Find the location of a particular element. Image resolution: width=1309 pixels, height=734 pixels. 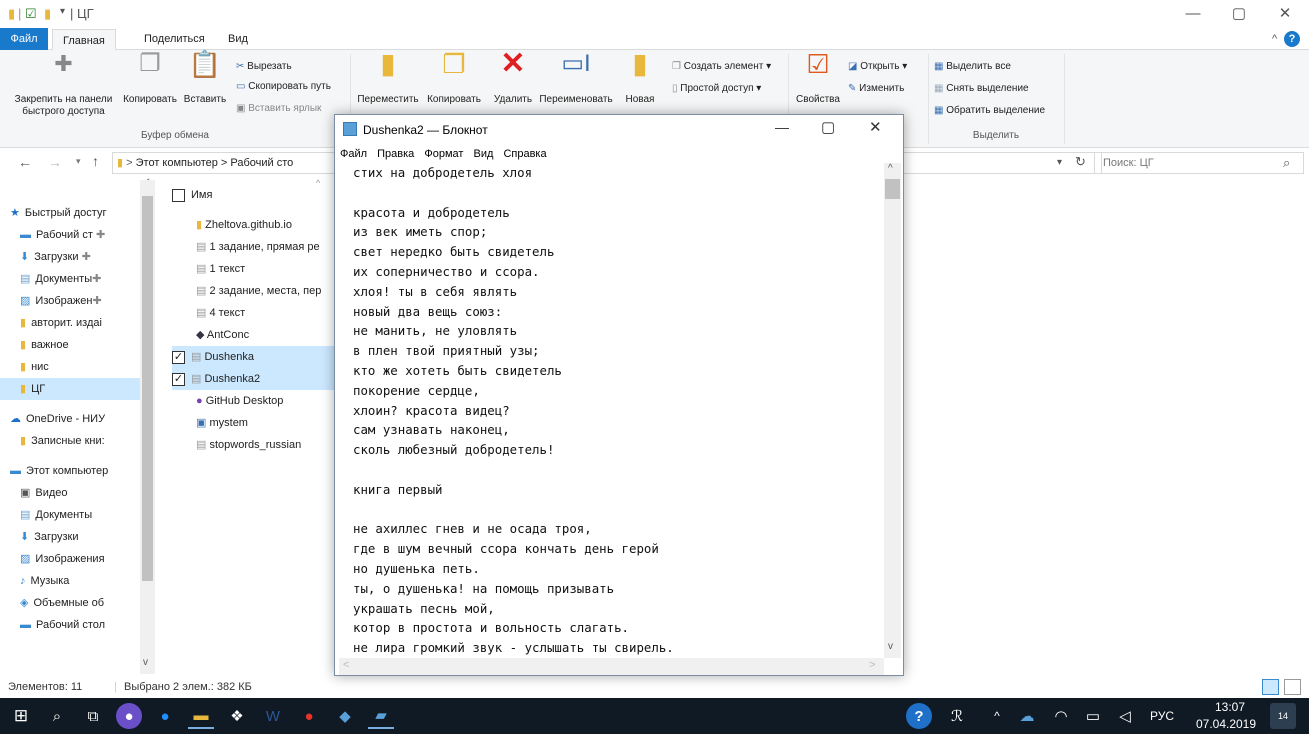

search-input: Поиск: ЦГ ⌕ is located at coordinates (1199, 163).